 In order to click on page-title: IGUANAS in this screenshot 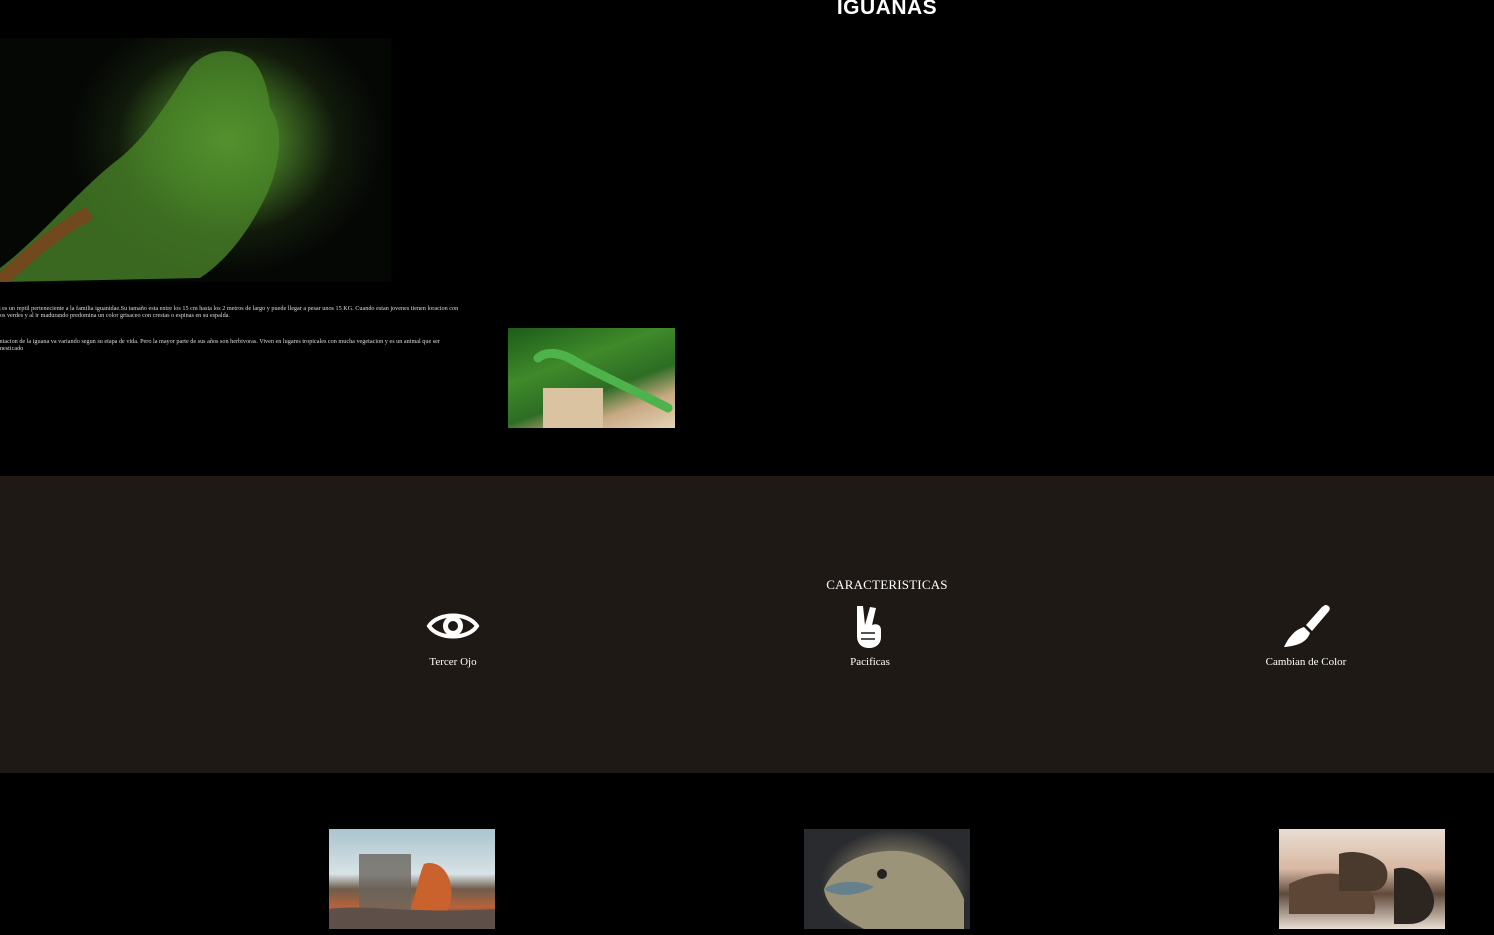, I will do `click(887, 9)`.